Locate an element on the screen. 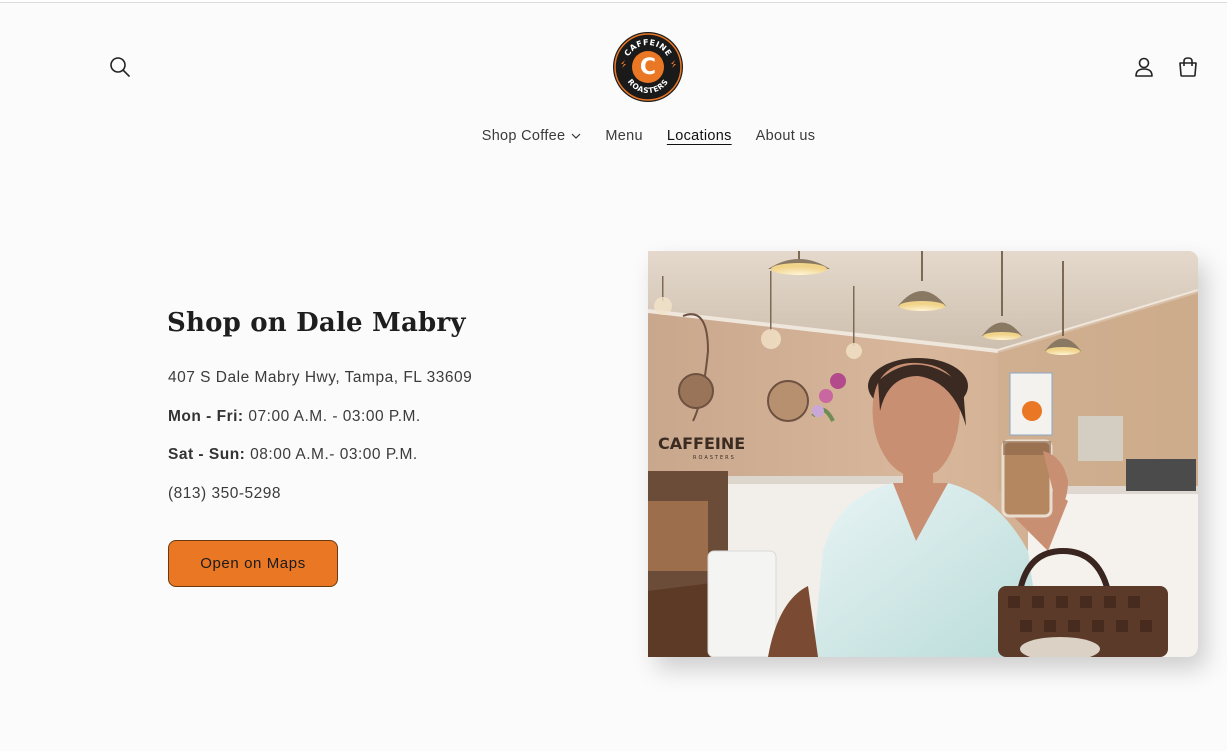 The width and height of the screenshot is (1227, 751). nav-item-label: About us is located at coordinates (785, 136).